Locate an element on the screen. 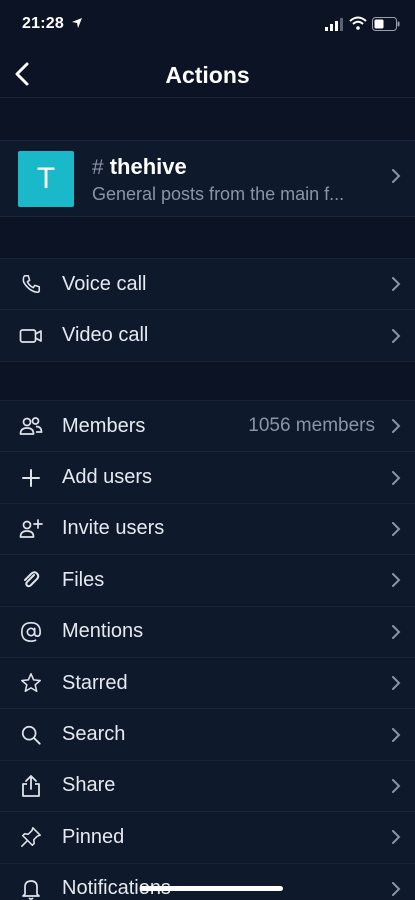 The image size is (415, 900). video-call-row: Video call is located at coordinates (207, 336).